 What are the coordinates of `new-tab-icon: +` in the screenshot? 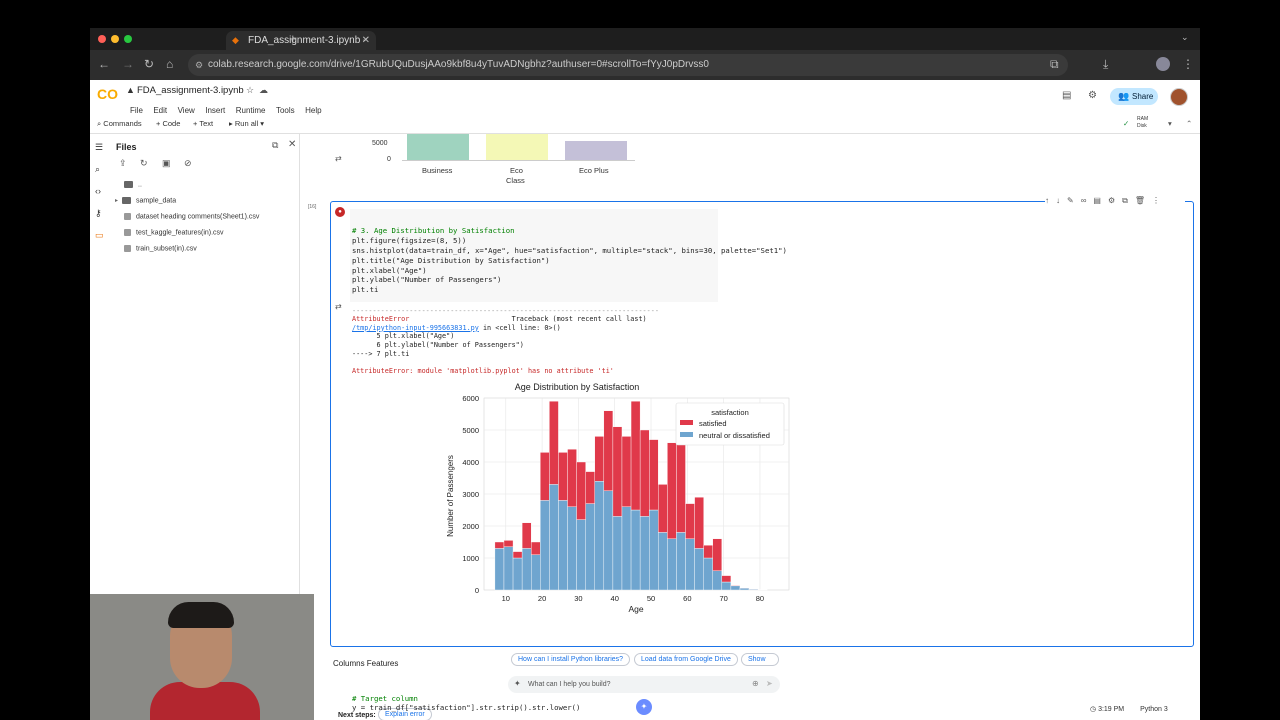 It's located at (293, 38).